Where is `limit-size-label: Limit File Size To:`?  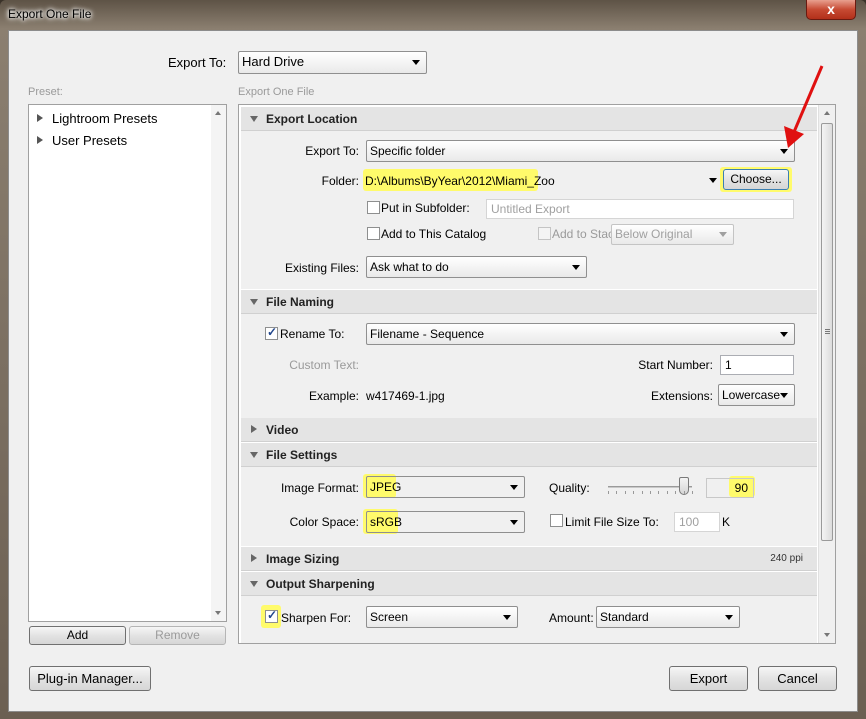 limit-size-label: Limit File Size To: is located at coordinates (612, 522).